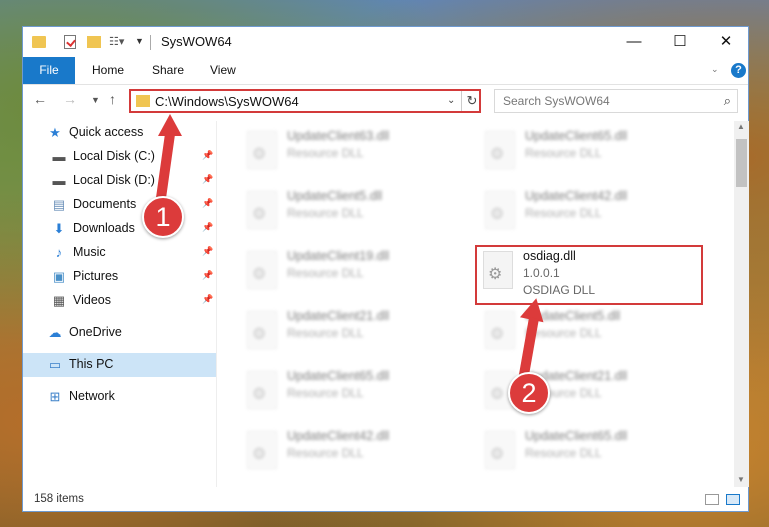 Image resolution: width=769 pixels, height=527 pixels. I want to click on address-bar: C:\Windows\SysWOW64 ⌄ ↻, so click(305, 101).